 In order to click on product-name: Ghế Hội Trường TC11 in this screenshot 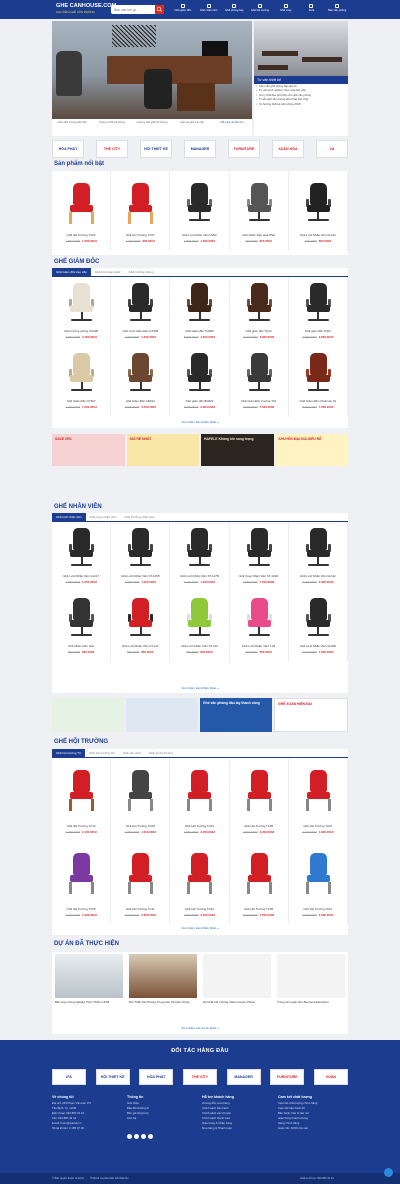, I will do `click(140, 909)`.